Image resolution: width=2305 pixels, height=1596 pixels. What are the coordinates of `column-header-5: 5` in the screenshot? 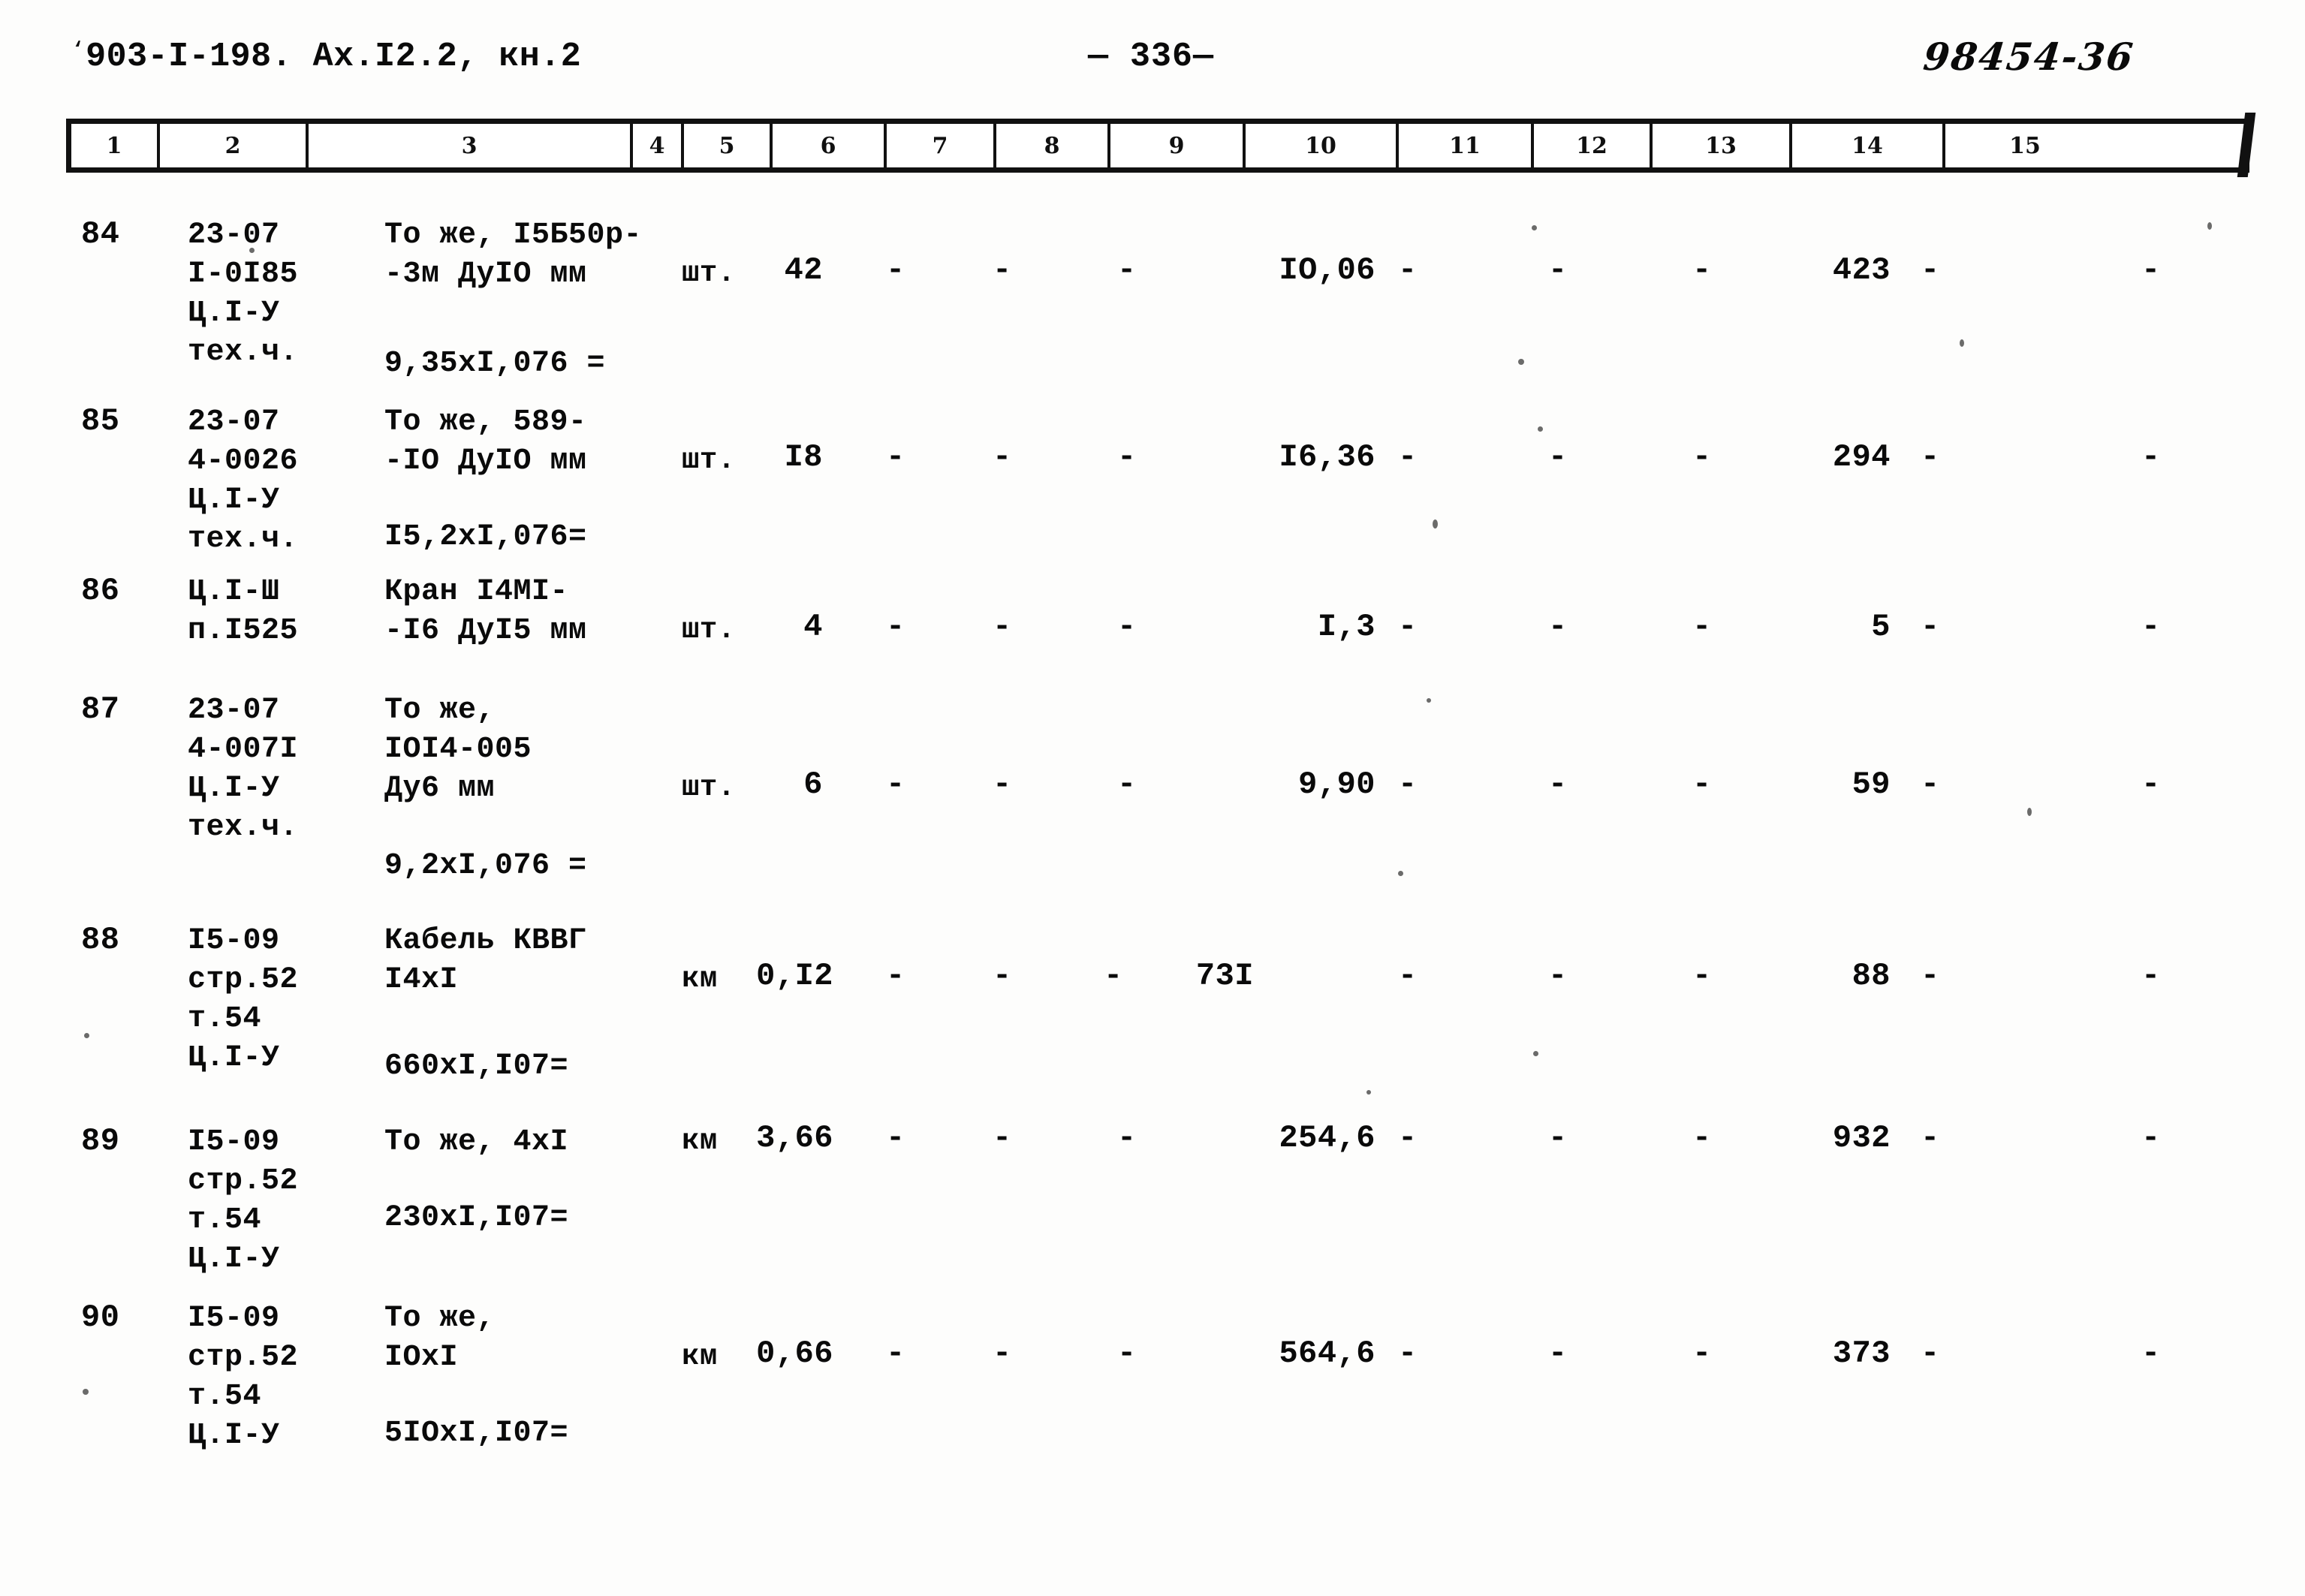 It's located at (729, 145).